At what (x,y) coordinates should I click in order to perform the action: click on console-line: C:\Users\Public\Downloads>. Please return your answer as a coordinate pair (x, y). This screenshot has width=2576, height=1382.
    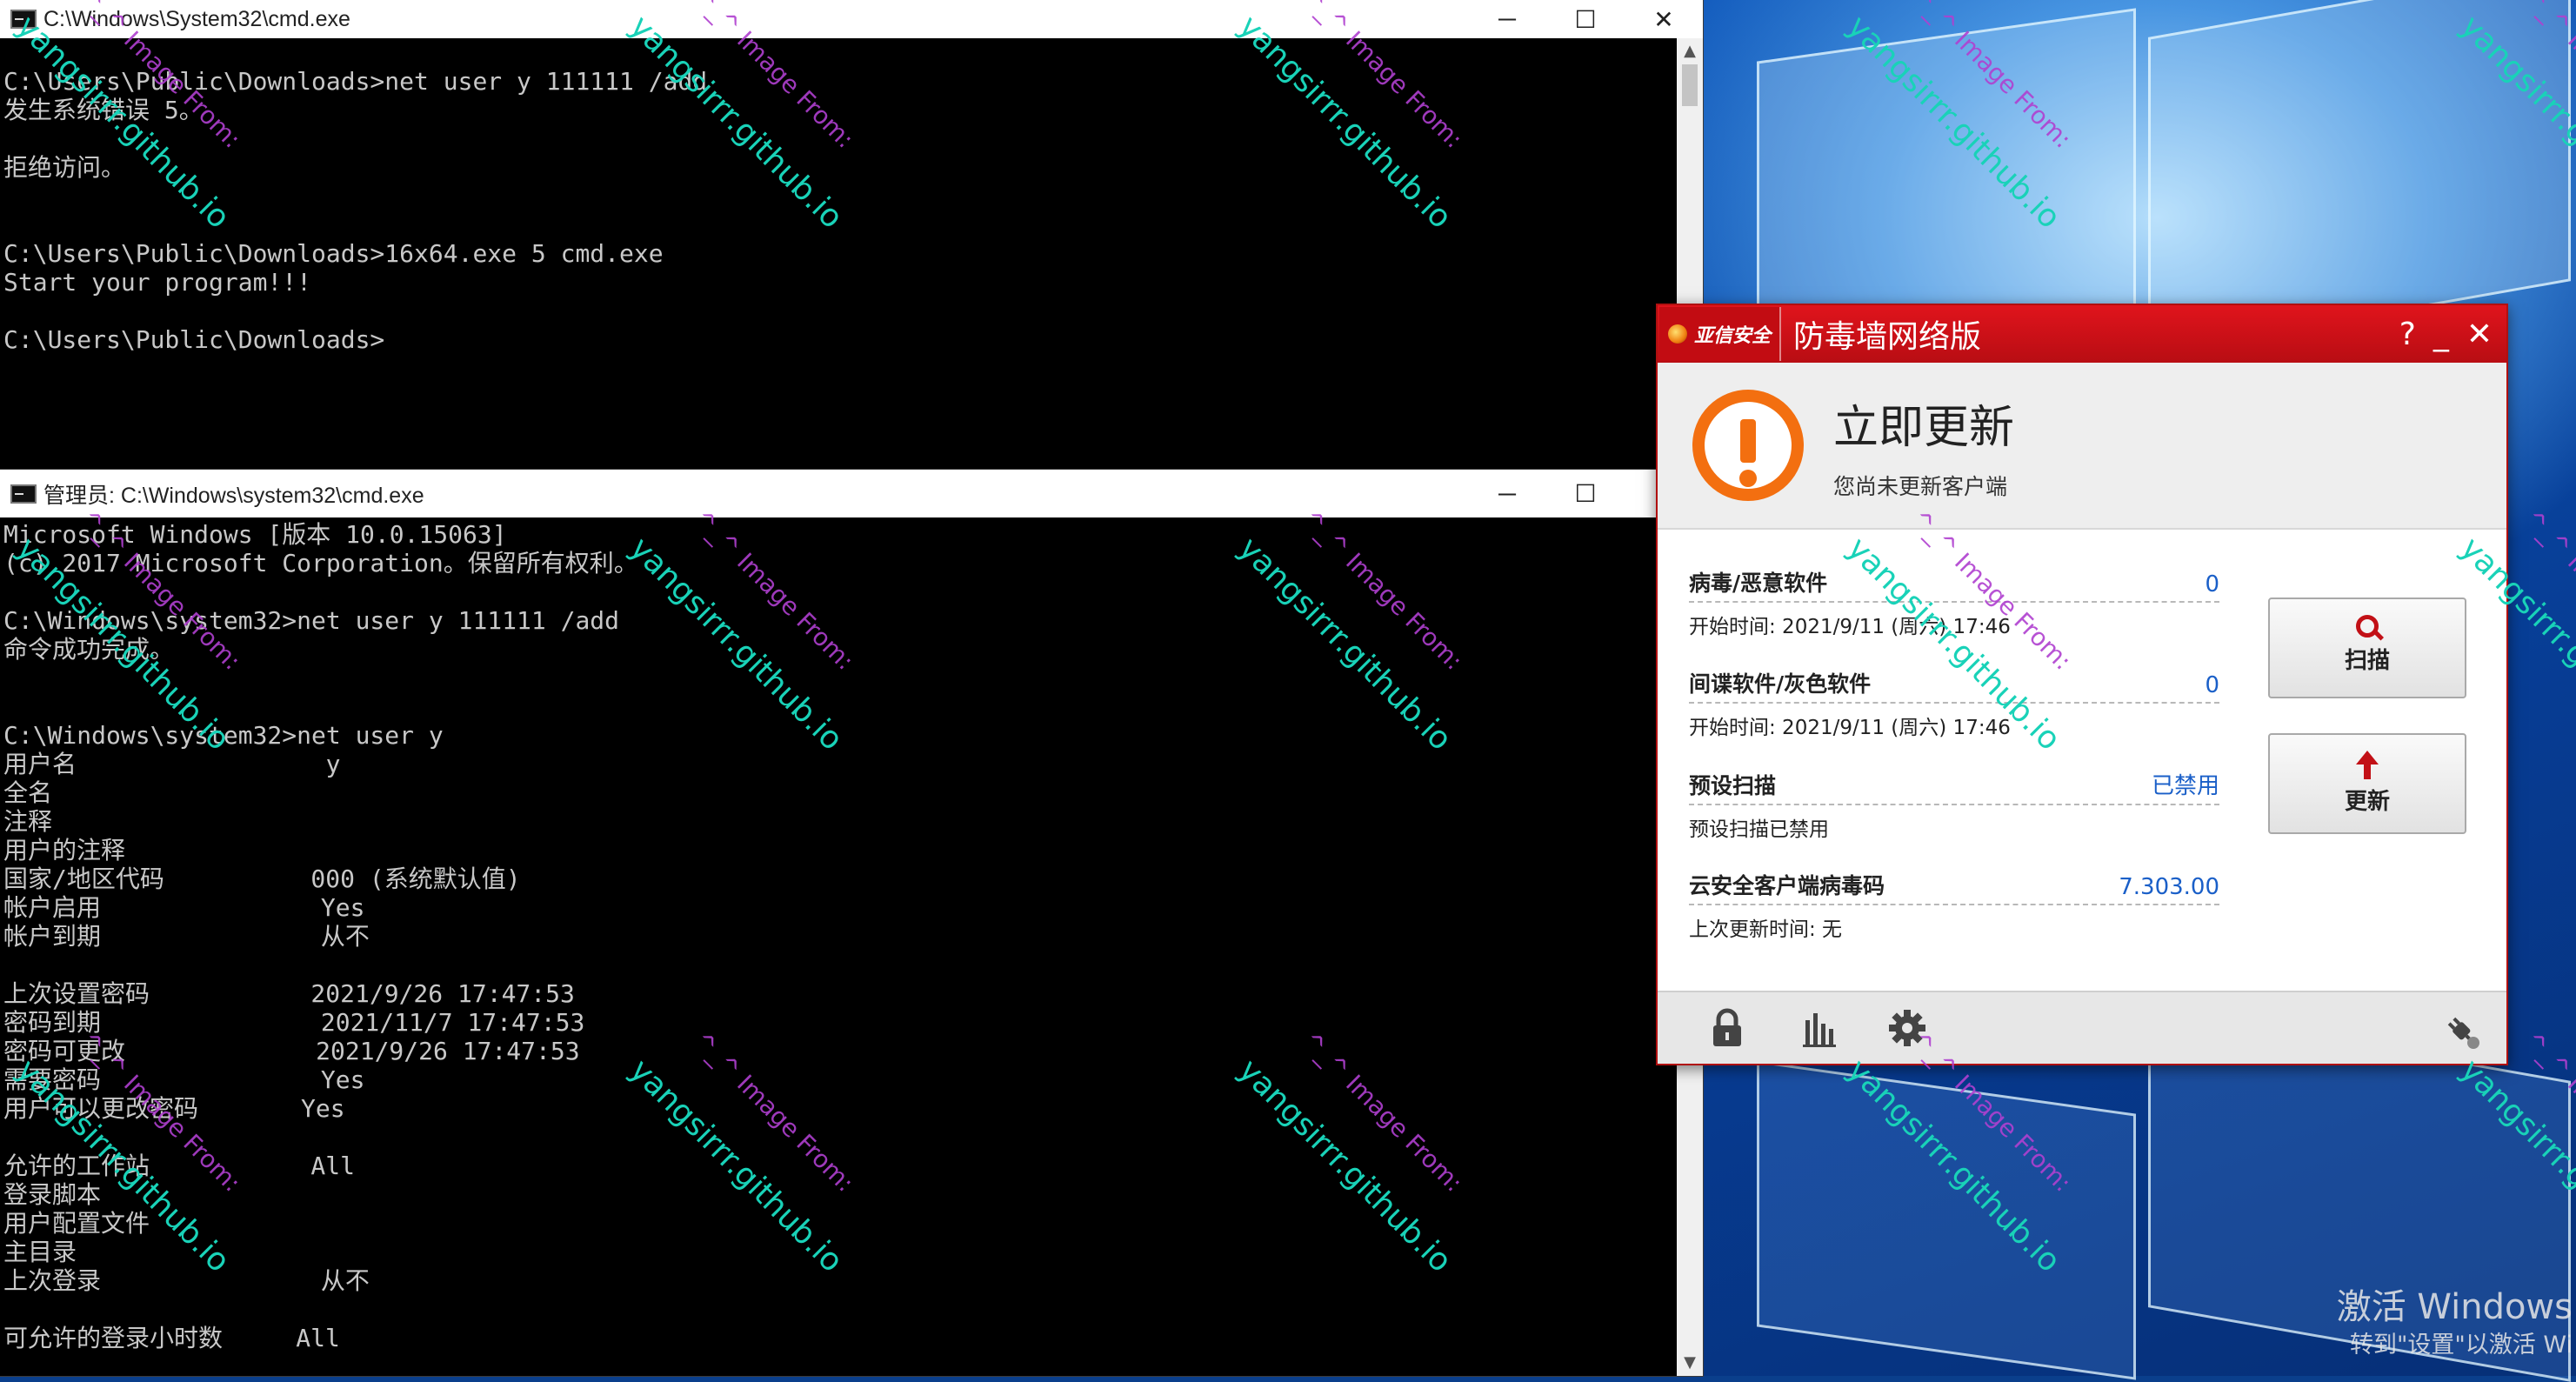
    Looking at the image, I should click on (194, 339).